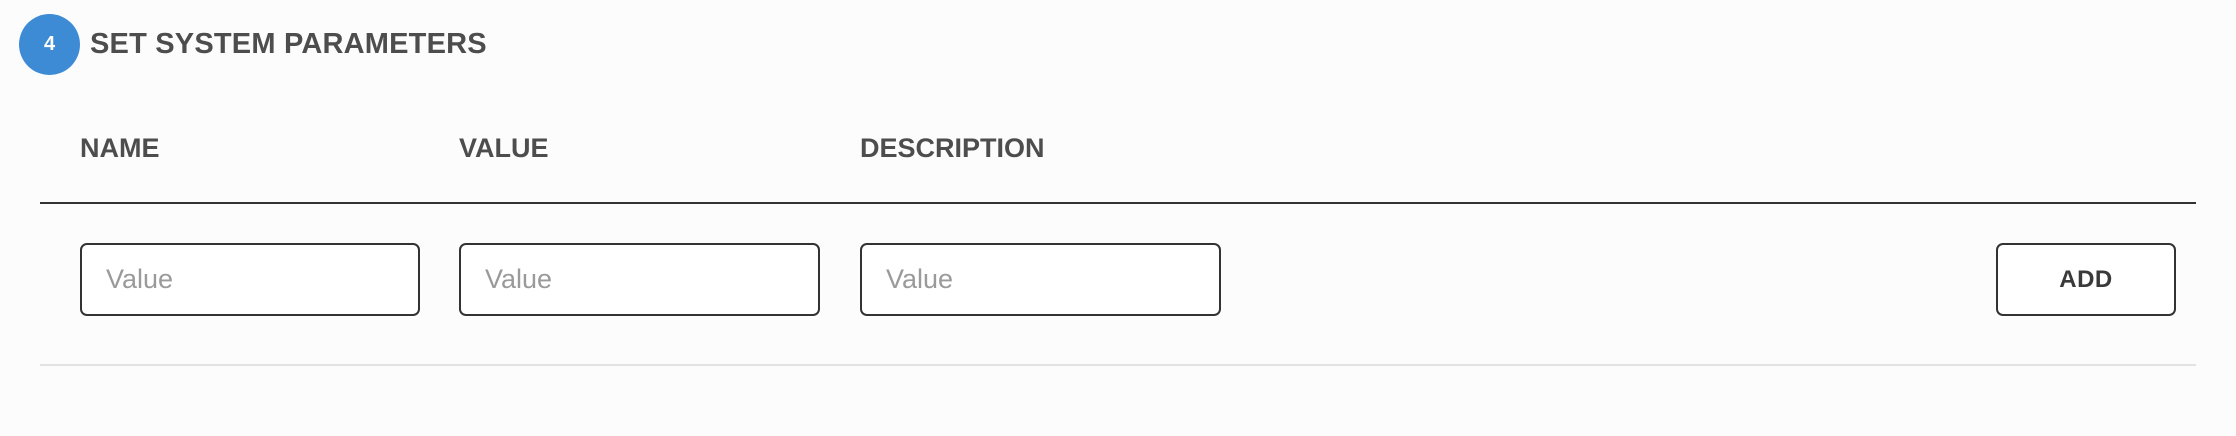 This screenshot has width=2236, height=436. Describe the element at coordinates (1118, 203) in the screenshot. I see `header-divider` at that location.